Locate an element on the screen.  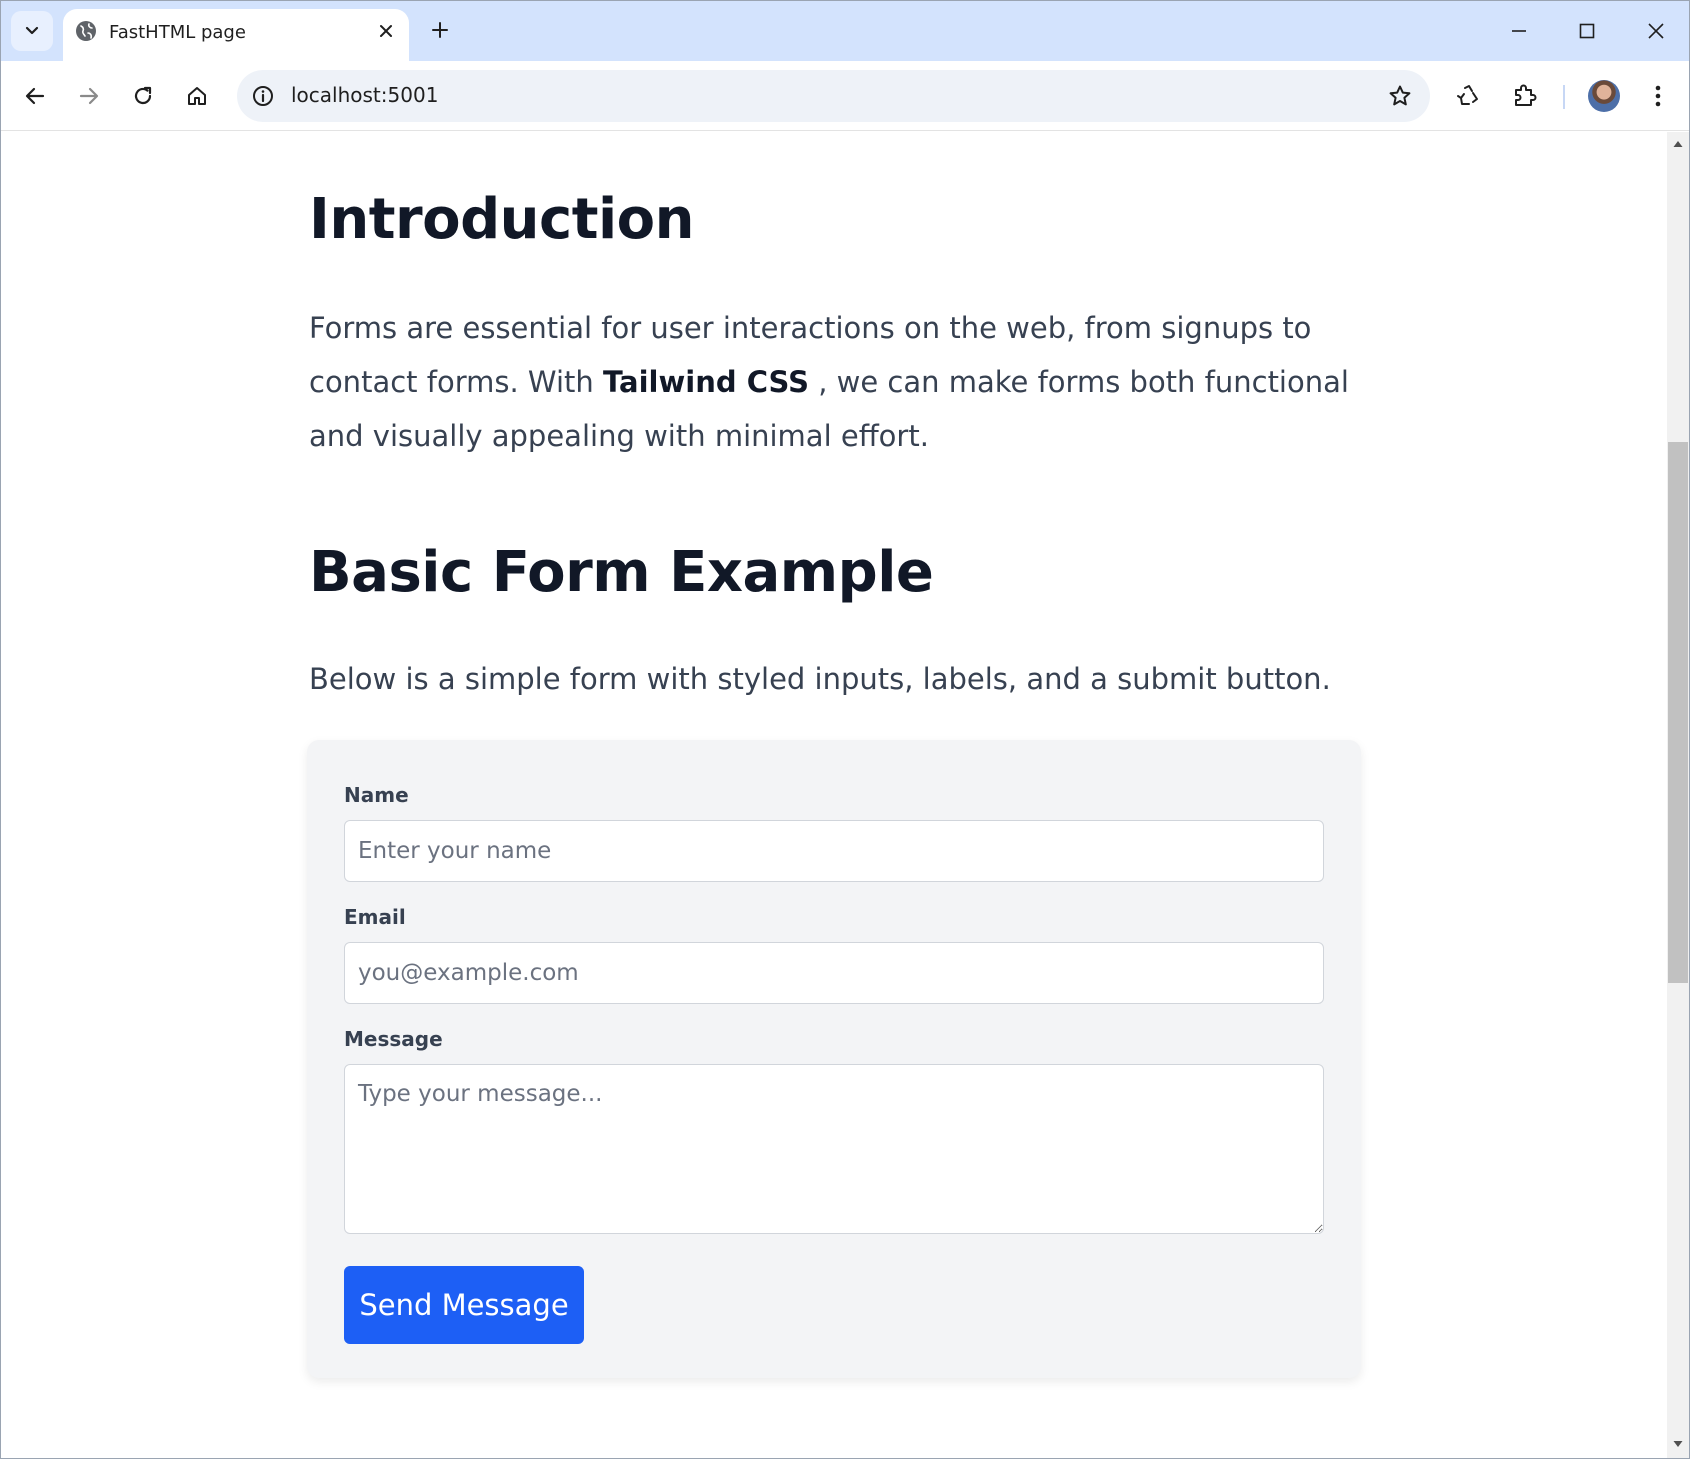
tab-active: FastHTML page is located at coordinates (236, 35).